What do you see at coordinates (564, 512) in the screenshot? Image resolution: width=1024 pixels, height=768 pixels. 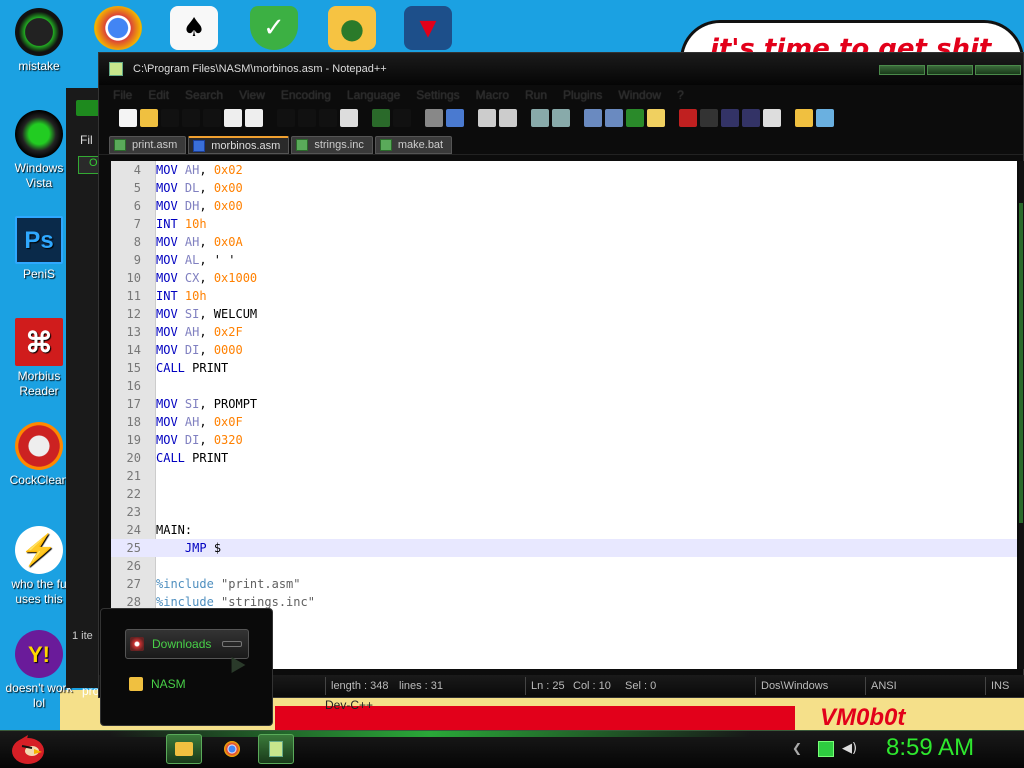 I see `code-line: 23` at bounding box center [564, 512].